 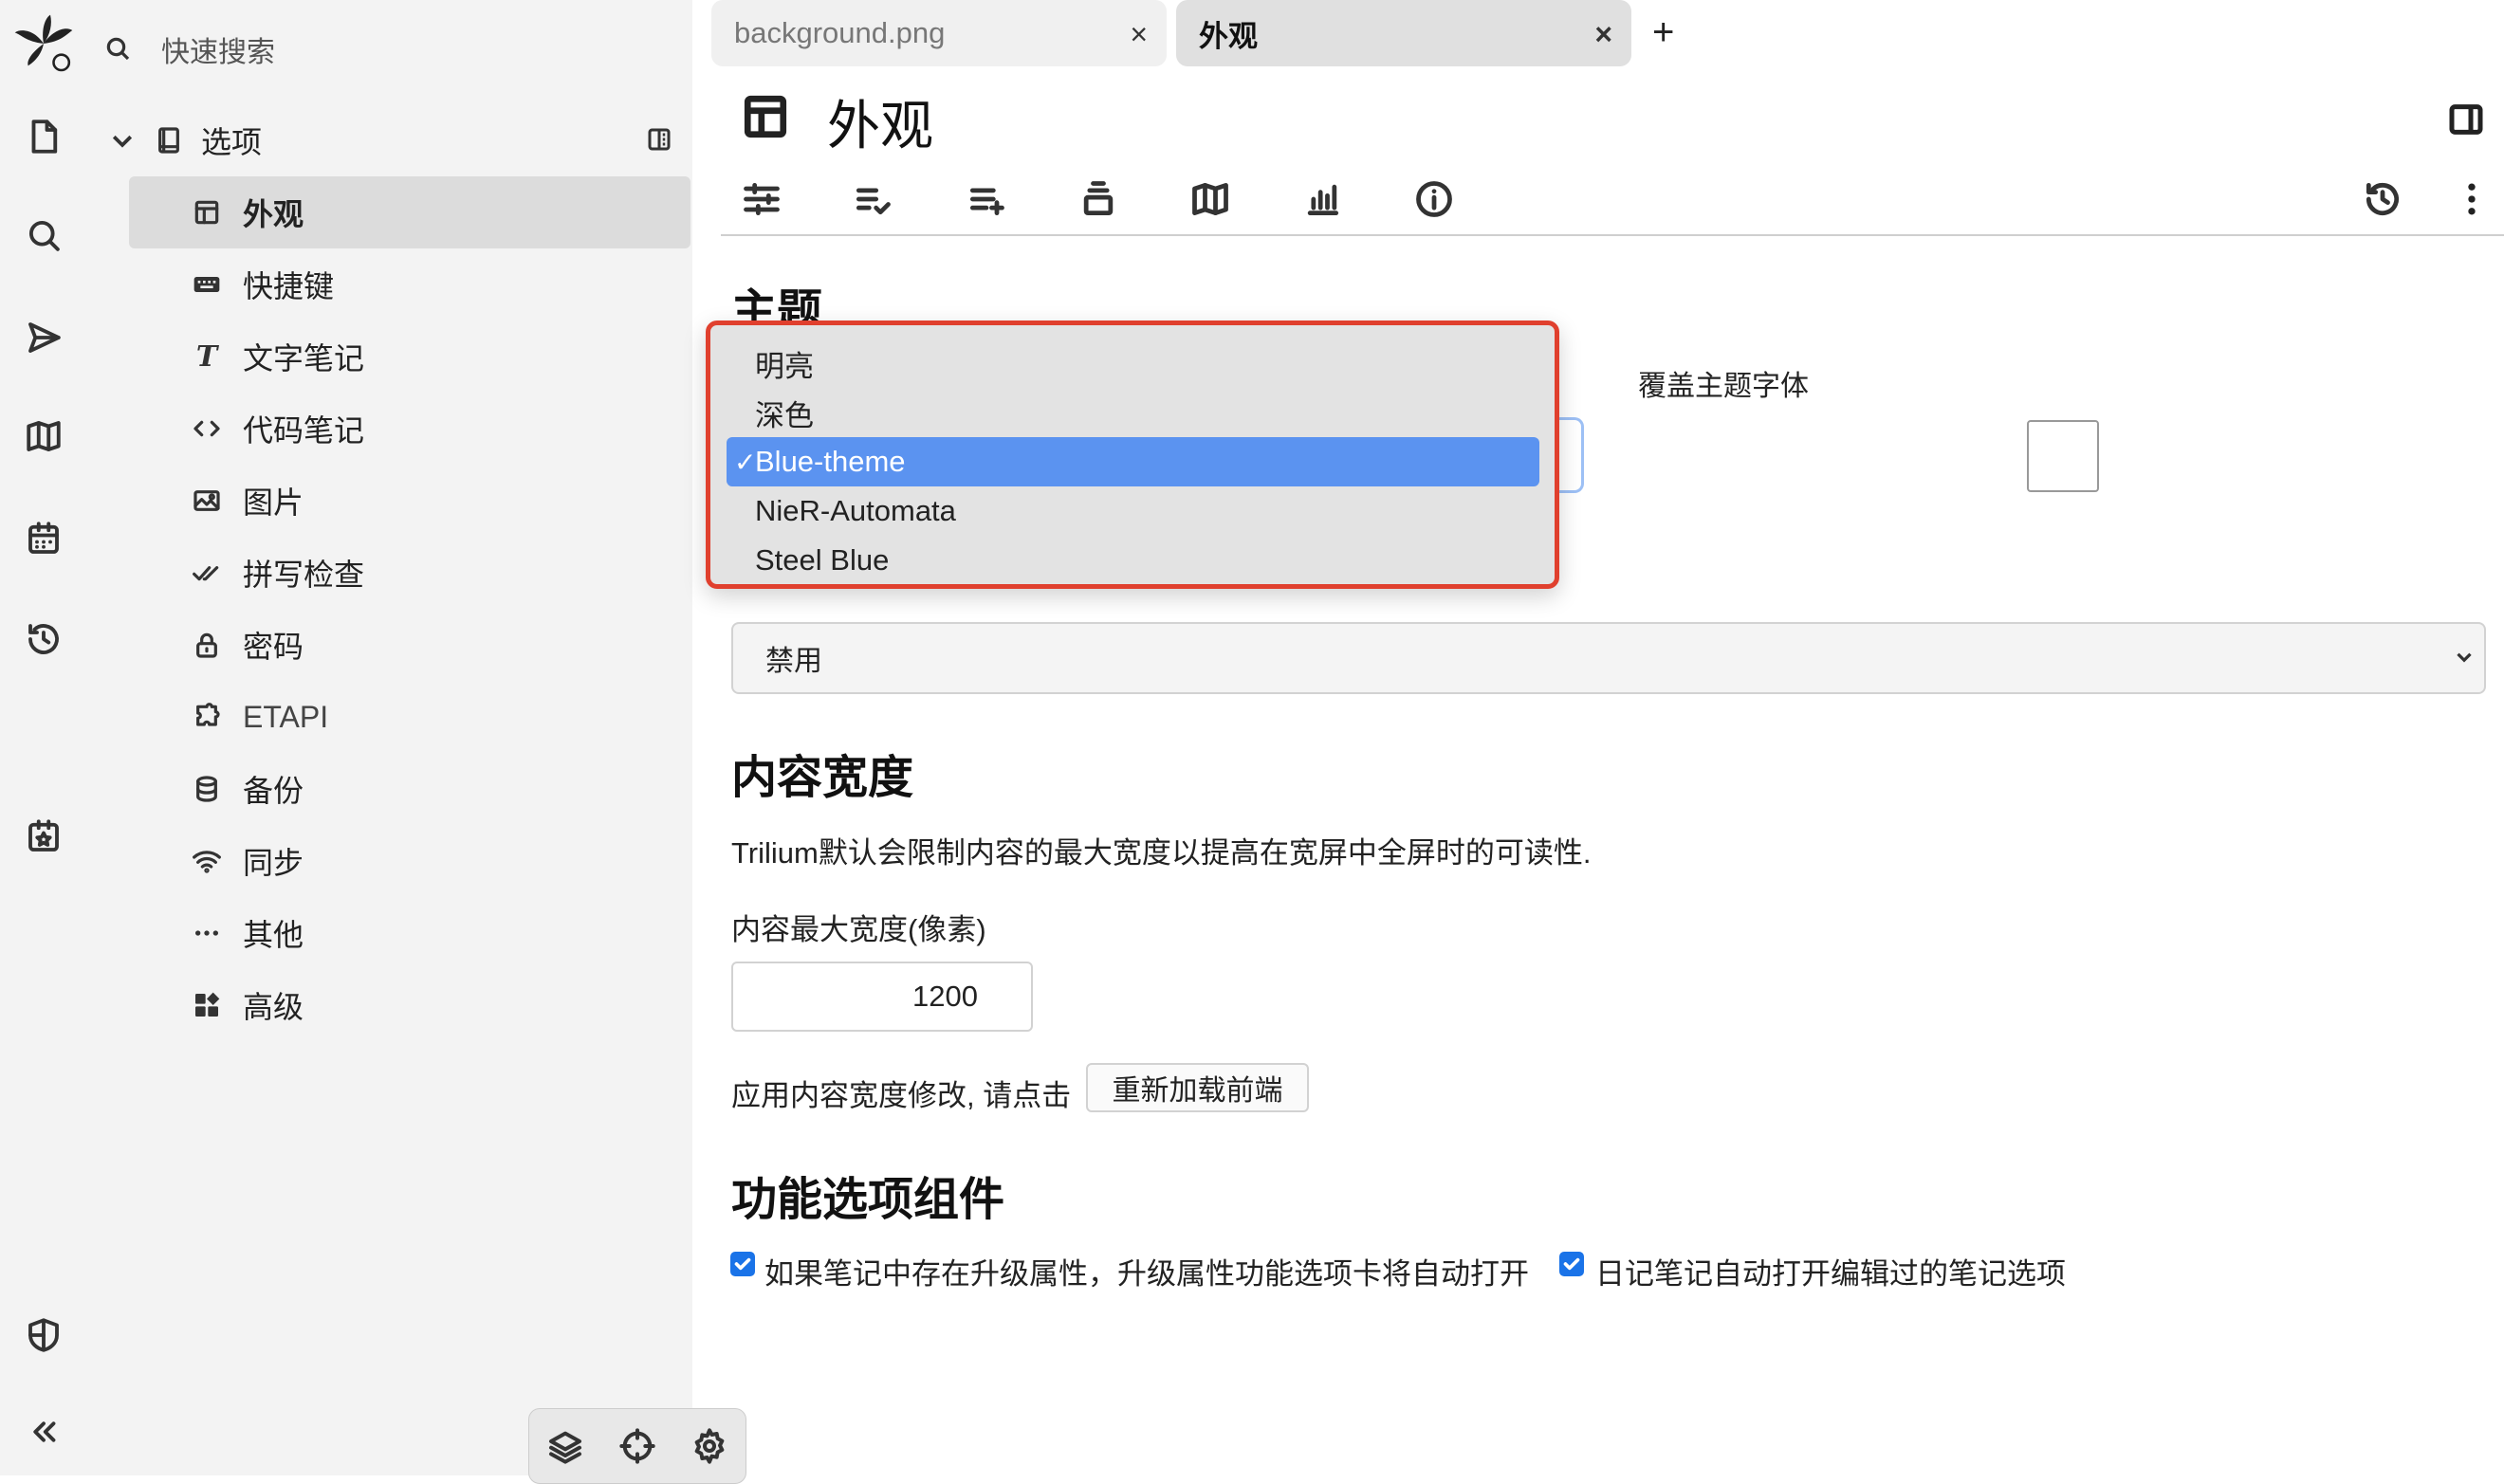 What do you see at coordinates (43, 538) in the screenshot?
I see `calendar-icon` at bounding box center [43, 538].